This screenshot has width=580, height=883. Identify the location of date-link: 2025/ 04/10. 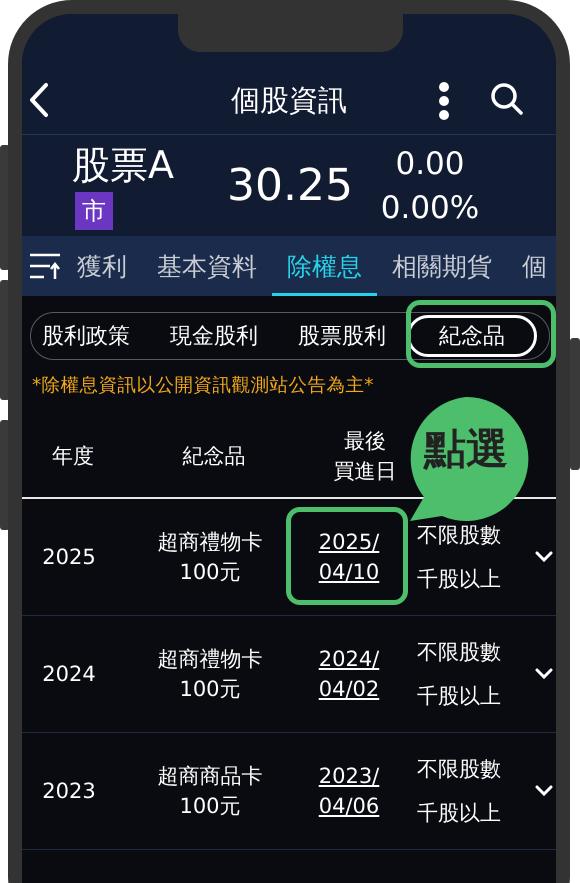
(349, 557).